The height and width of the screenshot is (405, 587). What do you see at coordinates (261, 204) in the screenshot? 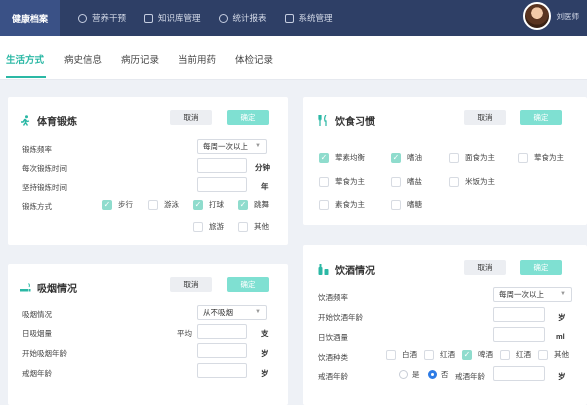
I see `checkbox-label: 跳舞` at bounding box center [261, 204].